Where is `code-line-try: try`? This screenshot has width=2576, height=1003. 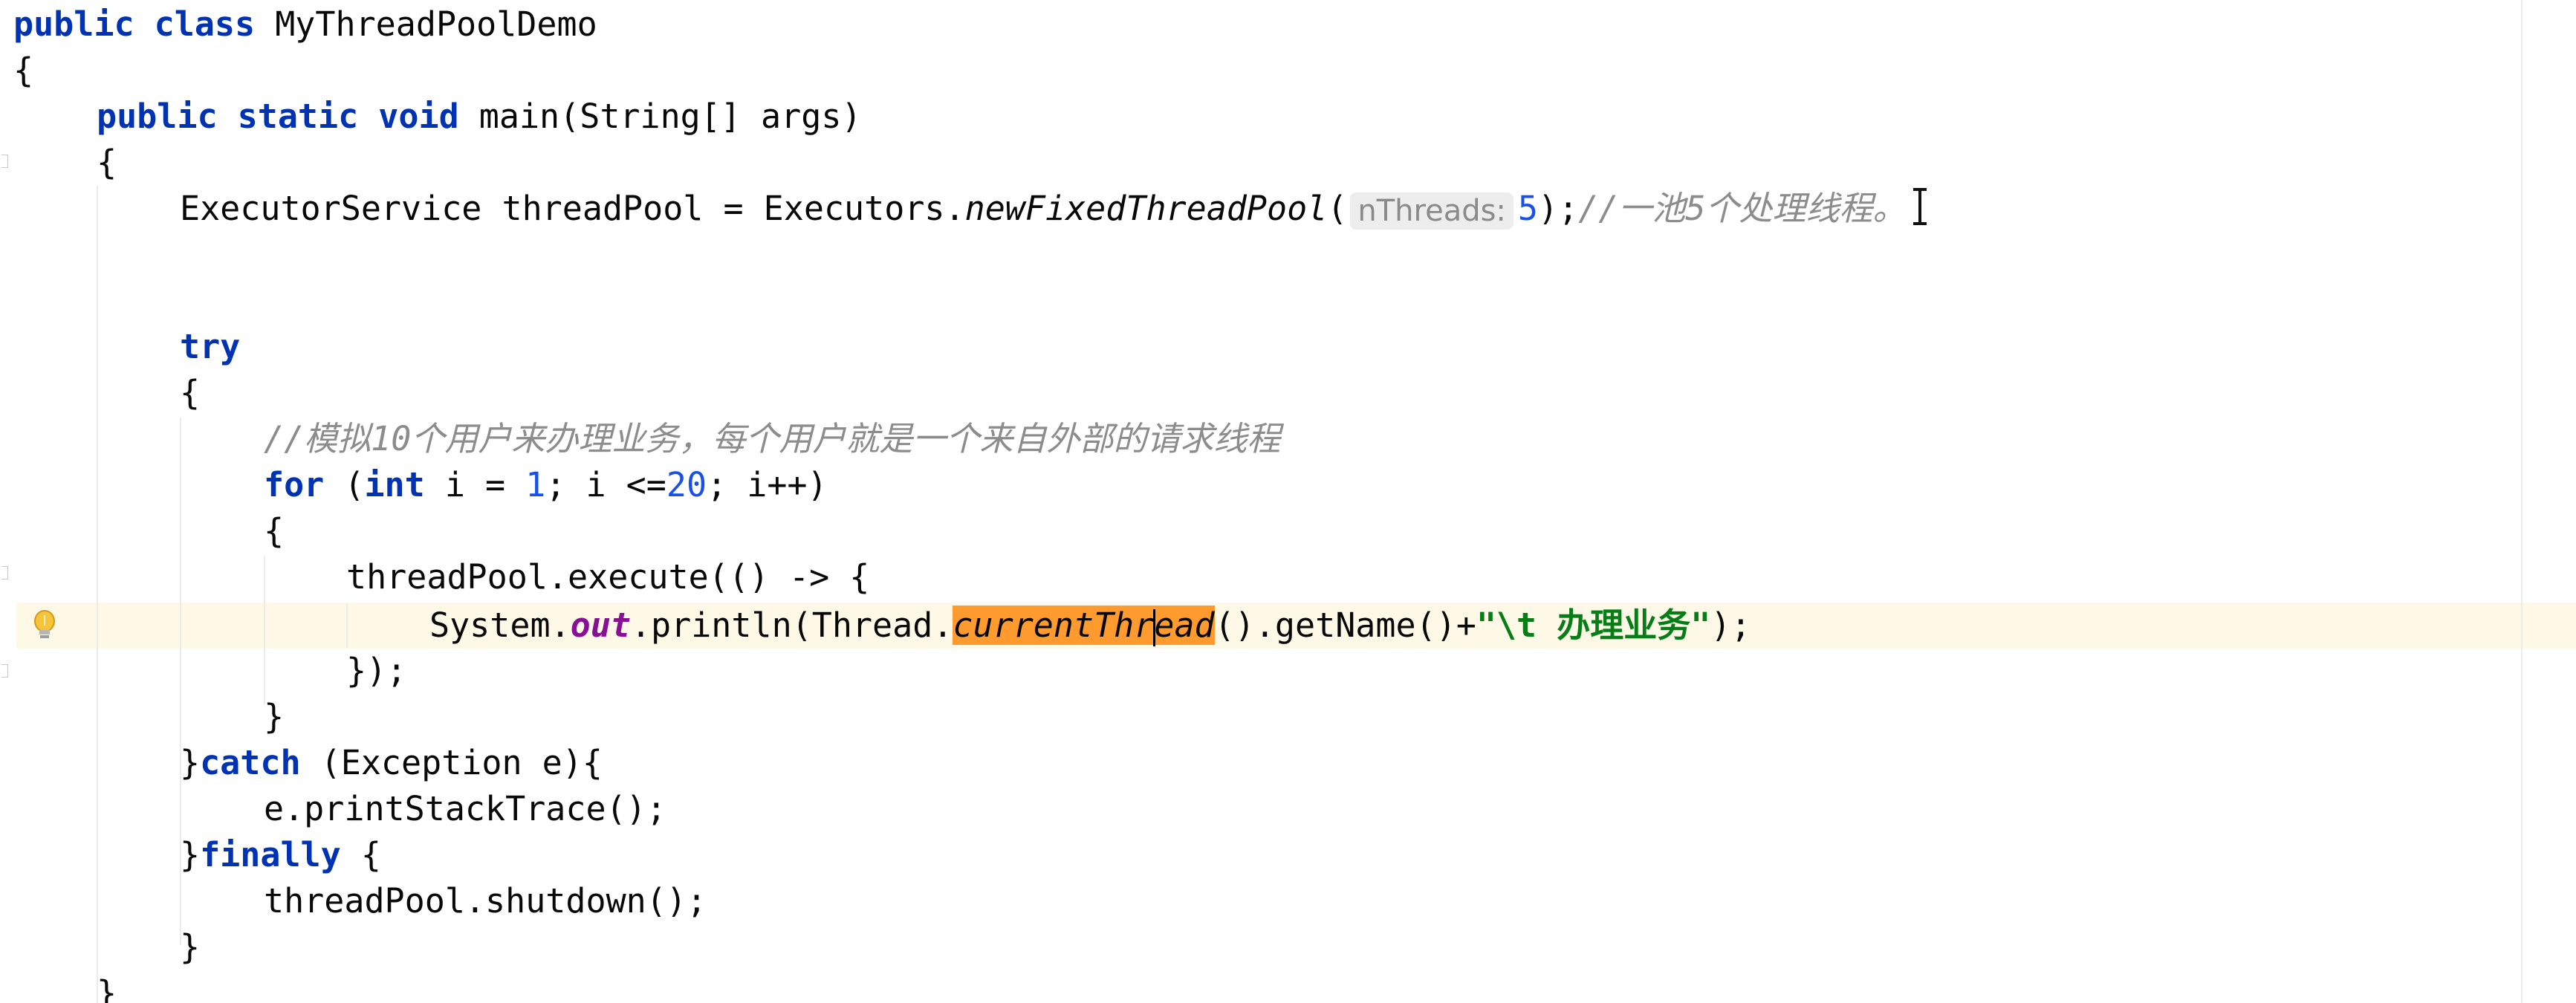
code-line-try: try is located at coordinates (210, 347).